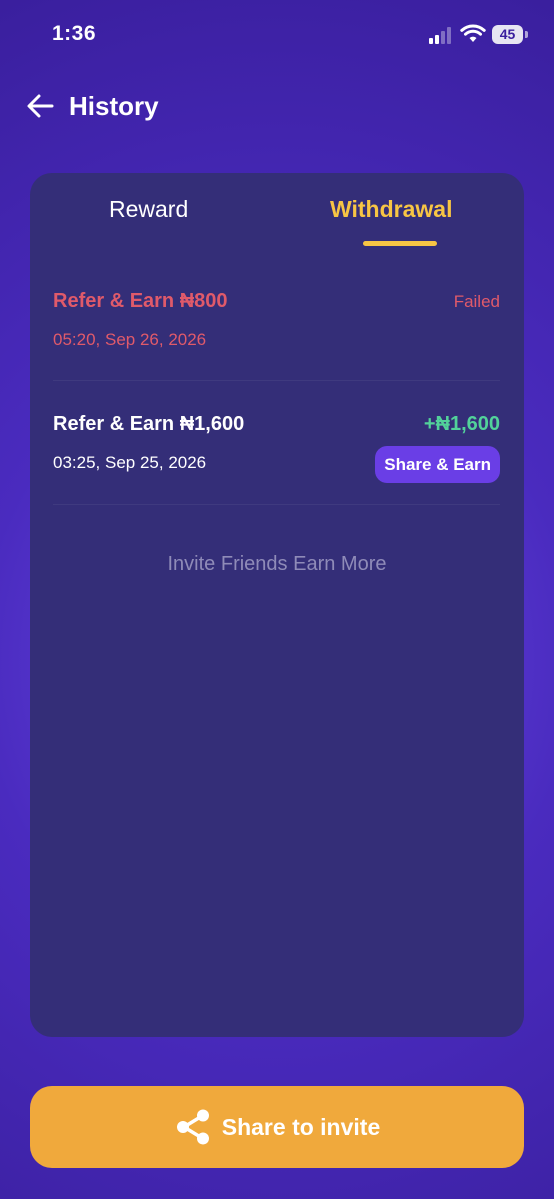  Describe the element at coordinates (277, 108) in the screenshot. I see `header: History` at that location.